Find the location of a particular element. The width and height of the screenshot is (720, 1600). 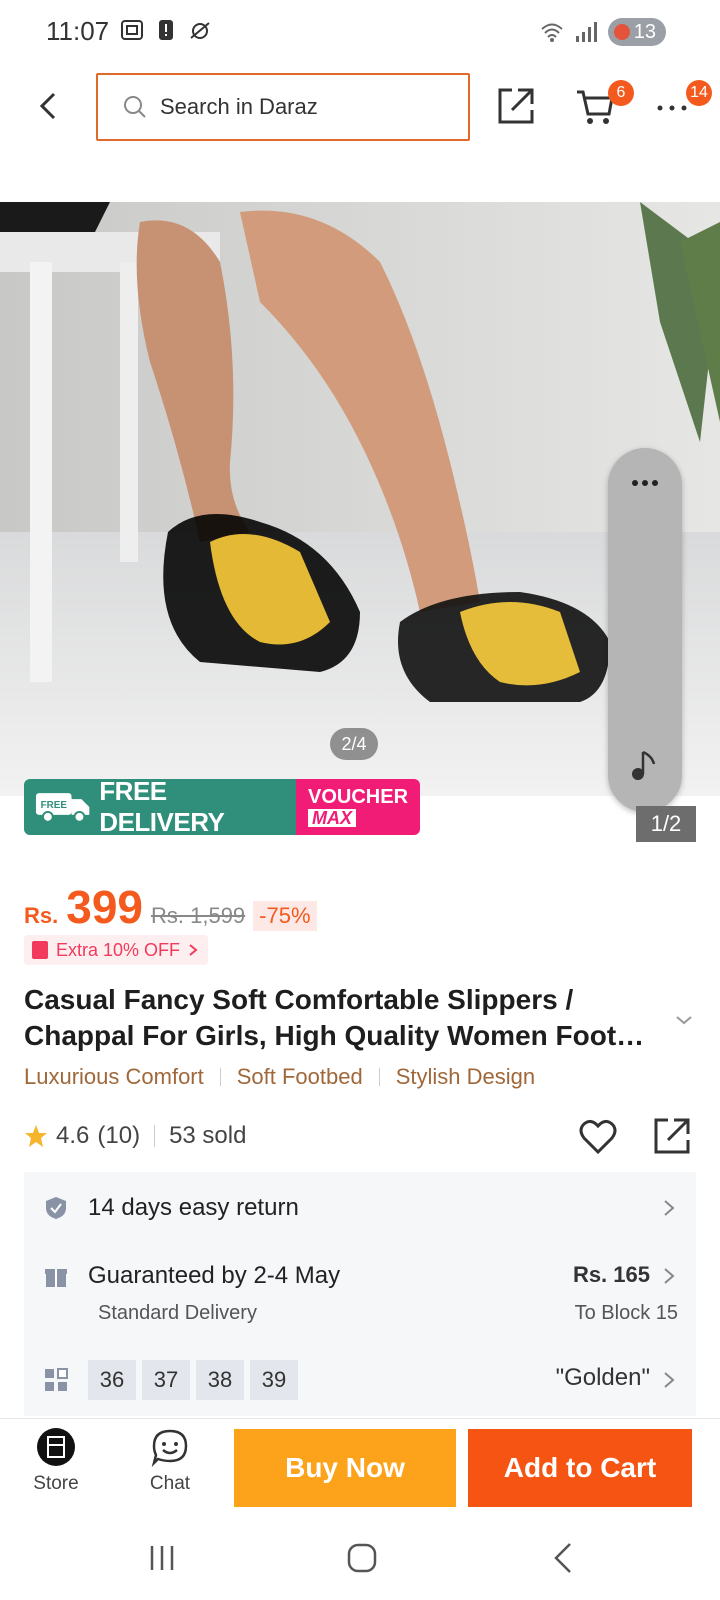

notification-count-badge: 14 is located at coordinates (699, 93).